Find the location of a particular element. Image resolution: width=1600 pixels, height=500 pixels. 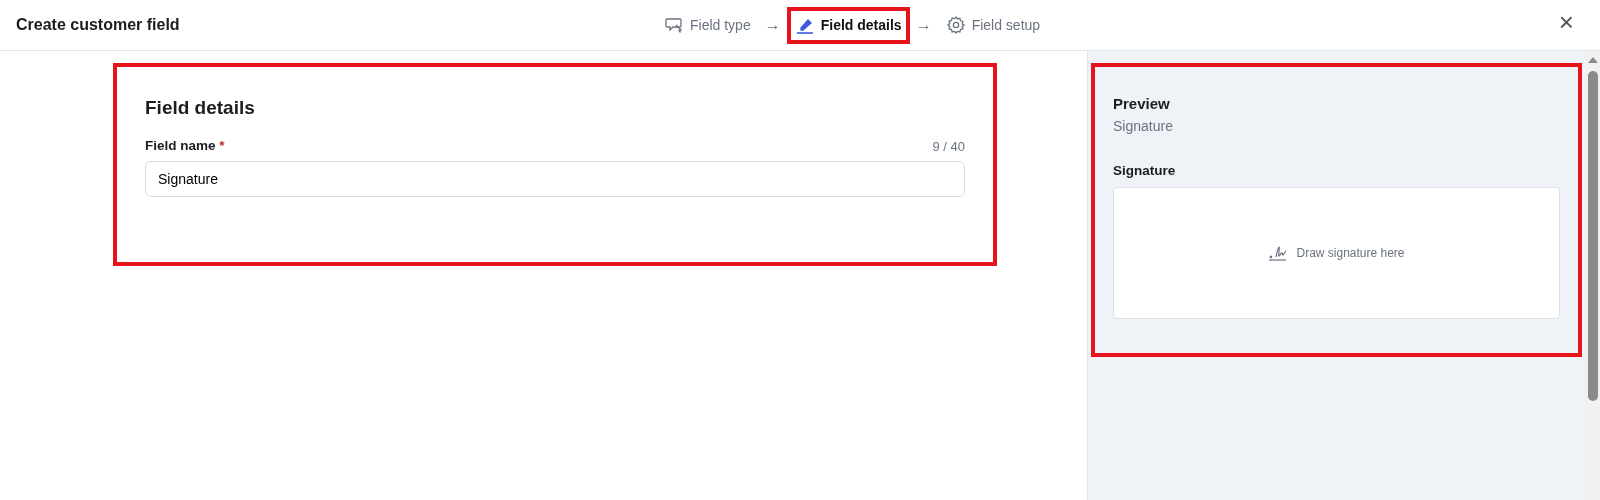

signature-pad: Draw signature here is located at coordinates (1336, 252).